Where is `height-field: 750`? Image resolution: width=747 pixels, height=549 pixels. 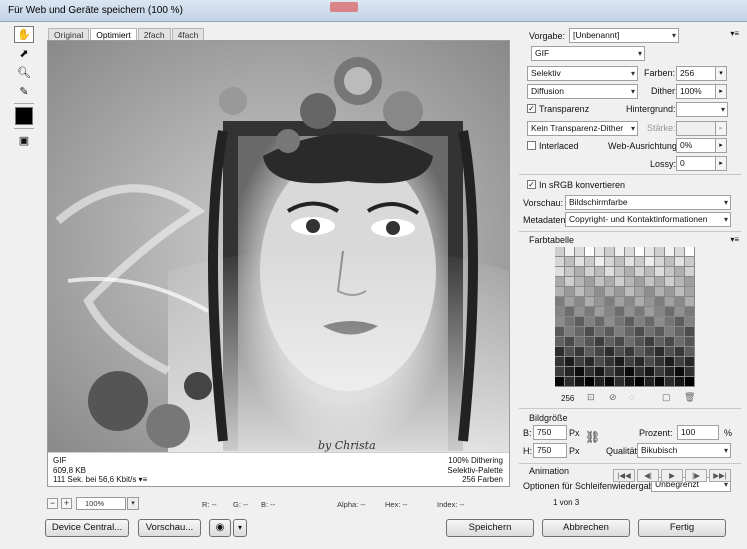 height-field: 750 is located at coordinates (550, 450).